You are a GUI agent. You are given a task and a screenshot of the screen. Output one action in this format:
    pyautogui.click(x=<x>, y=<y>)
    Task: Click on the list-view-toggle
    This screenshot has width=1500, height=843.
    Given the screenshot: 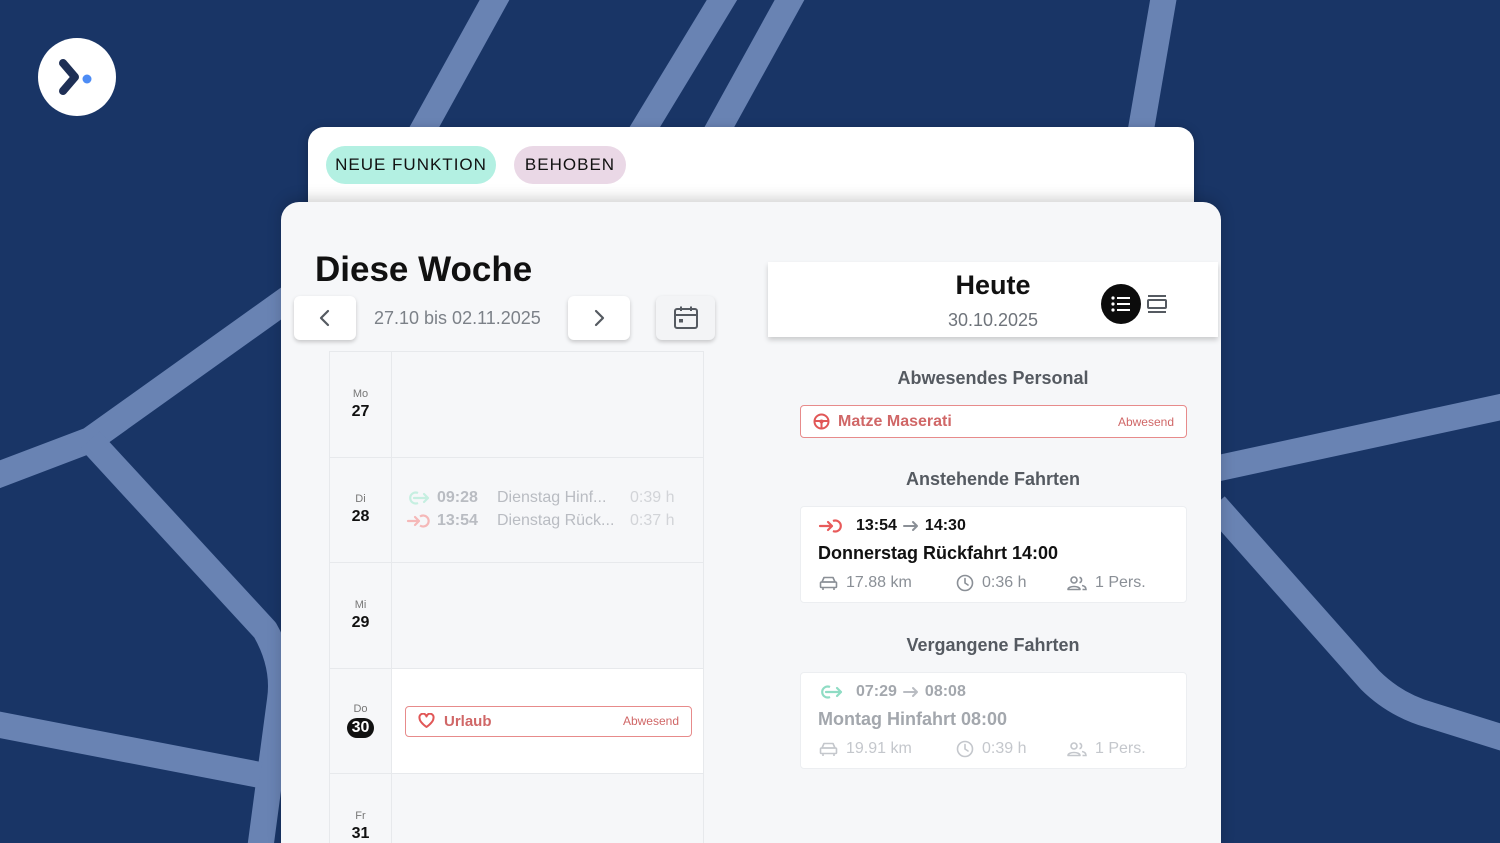 What is the action you would take?
    pyautogui.click(x=1121, y=304)
    